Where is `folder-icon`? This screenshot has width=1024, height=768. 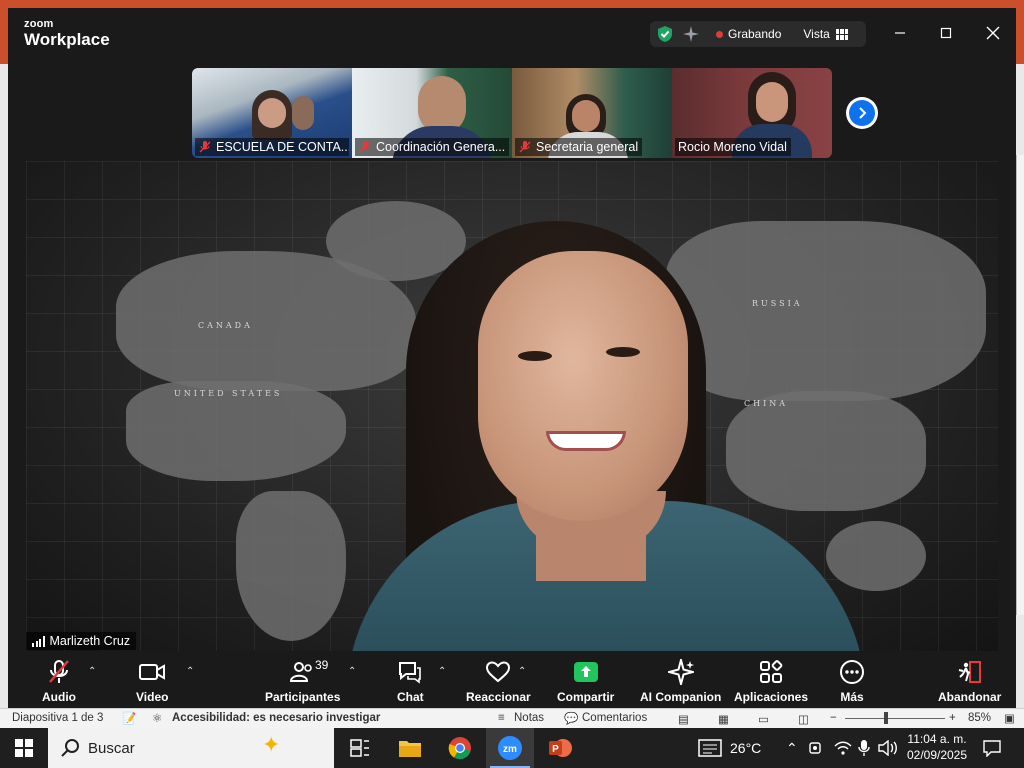
folder-icon is located at coordinates (410, 749).